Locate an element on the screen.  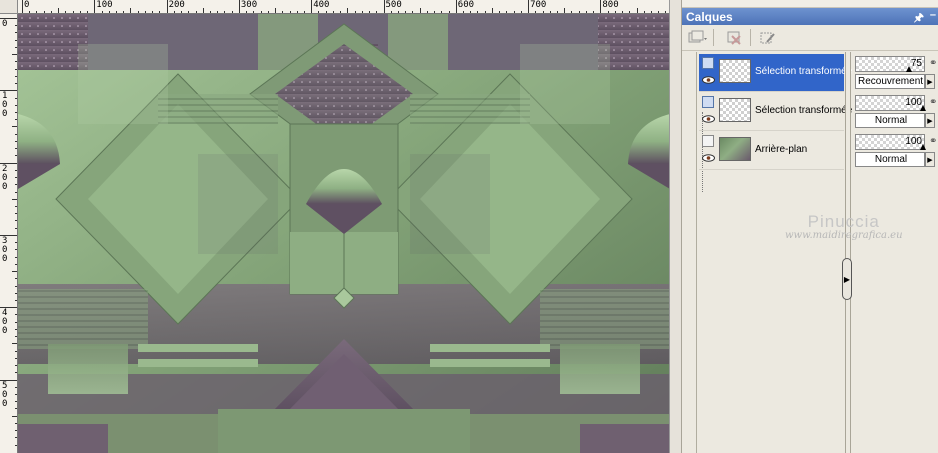
panel-top-strip is located at coordinates (810, 4).